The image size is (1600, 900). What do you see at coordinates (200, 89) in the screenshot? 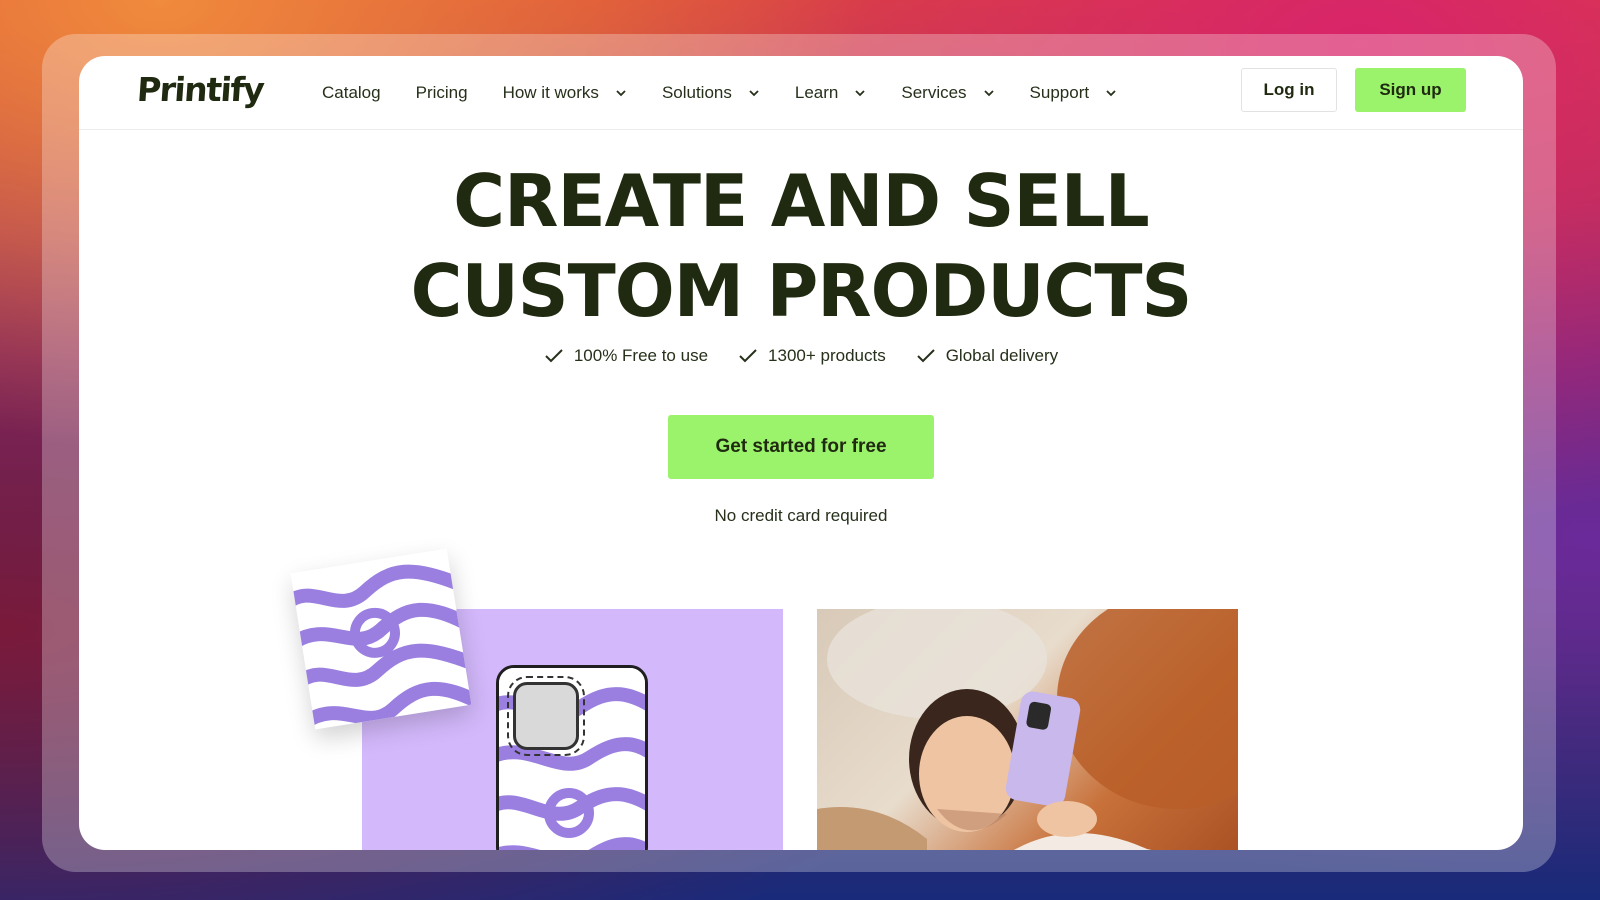
I see `printify-logo: Printify` at bounding box center [200, 89].